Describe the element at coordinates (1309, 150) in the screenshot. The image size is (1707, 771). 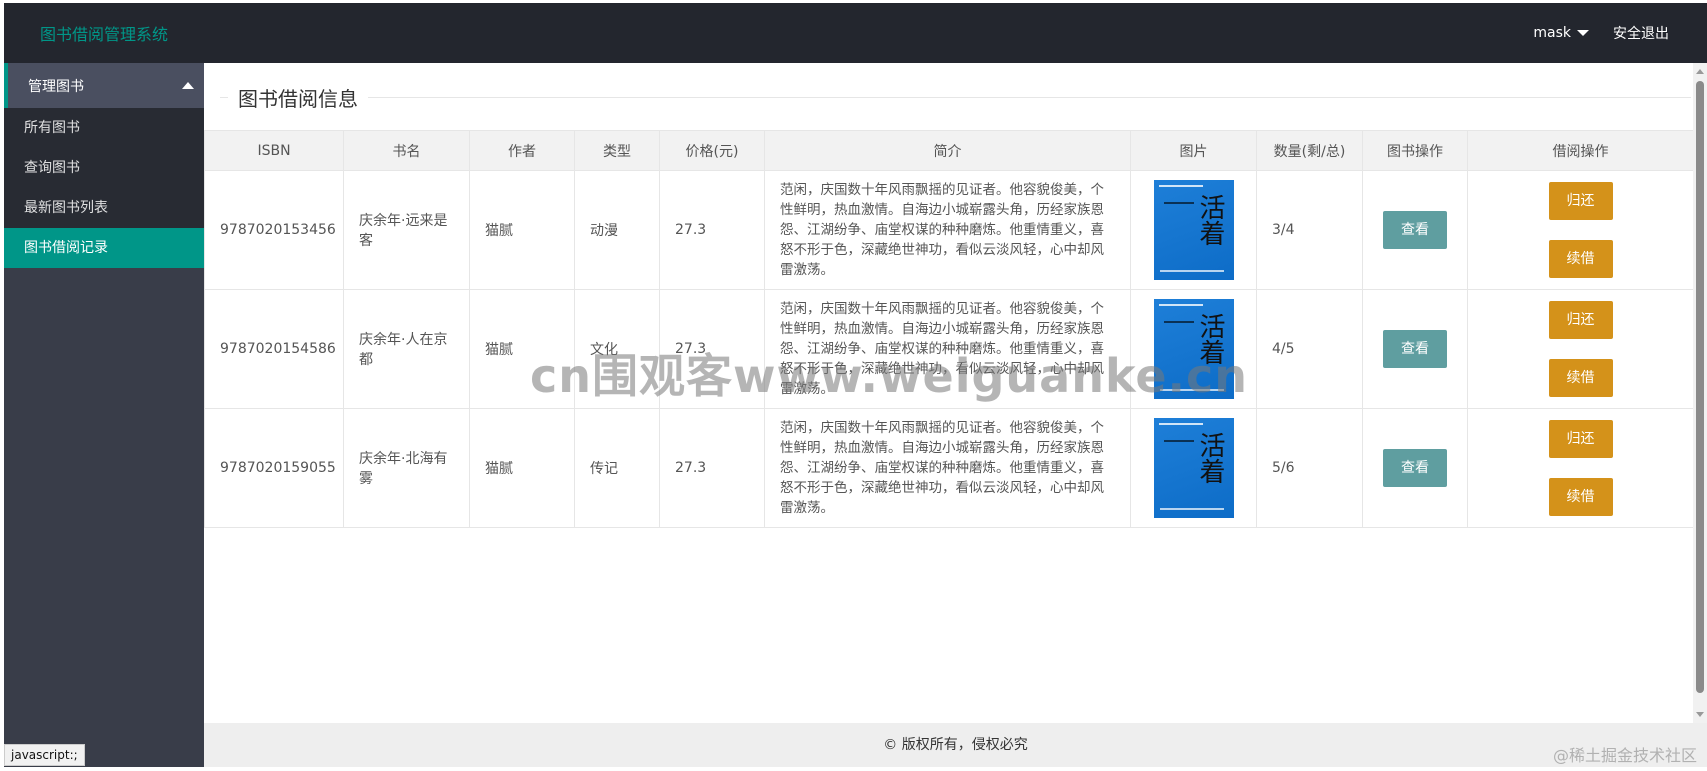
I see `col-qty: 数量(剩/总)` at that location.